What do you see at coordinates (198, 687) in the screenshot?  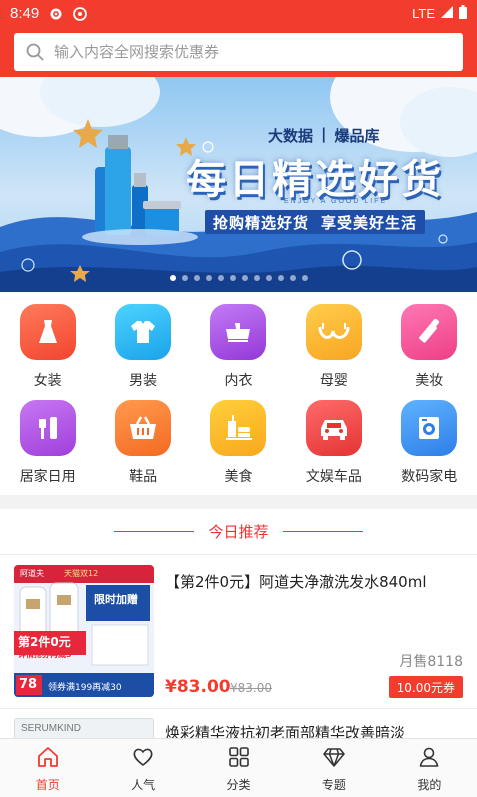 I see `product-price: ¥83.00` at bounding box center [198, 687].